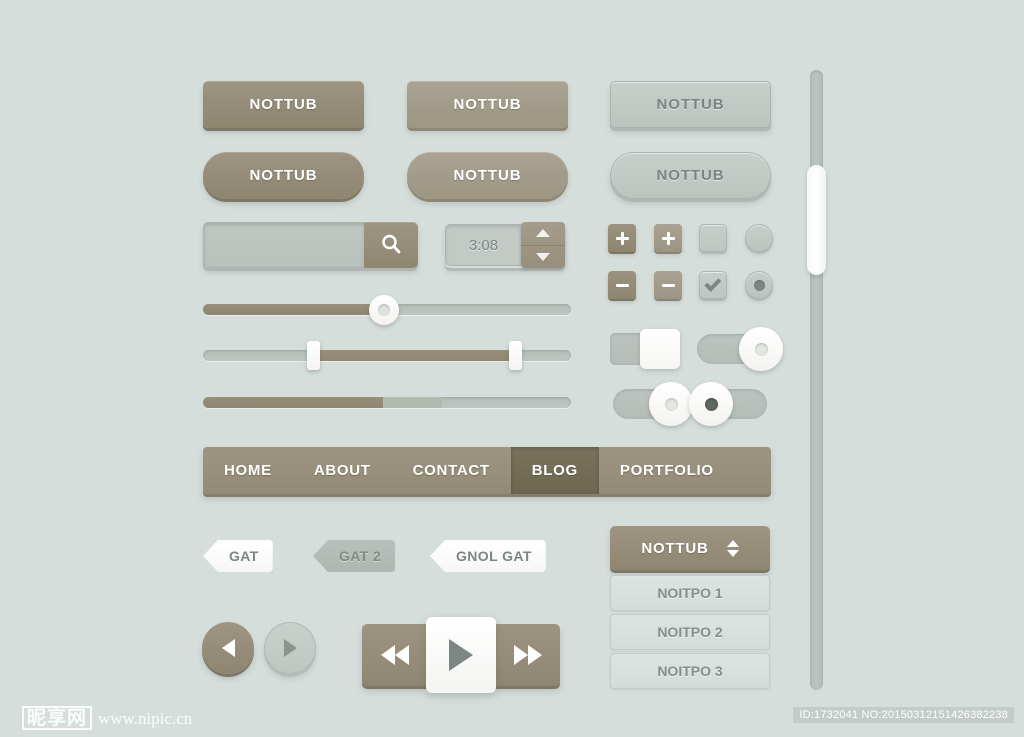  I want to click on toggle-knob-dot-filled-icon, so click(711, 404).